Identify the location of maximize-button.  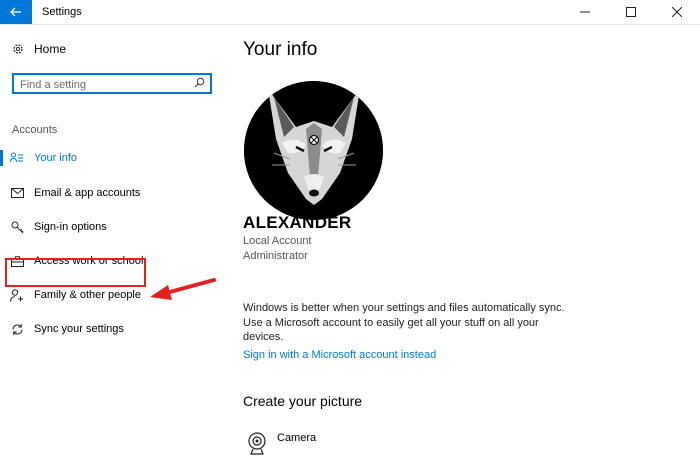
(631, 12).